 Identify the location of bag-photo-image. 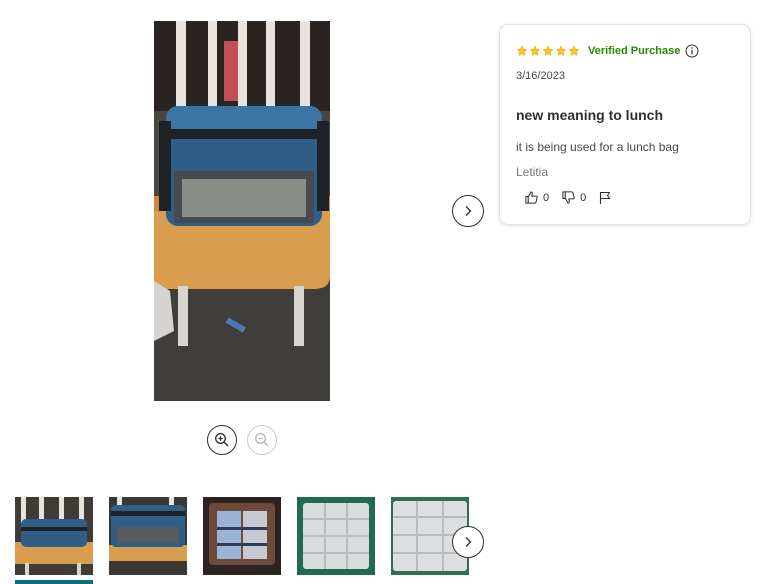
(242, 211).